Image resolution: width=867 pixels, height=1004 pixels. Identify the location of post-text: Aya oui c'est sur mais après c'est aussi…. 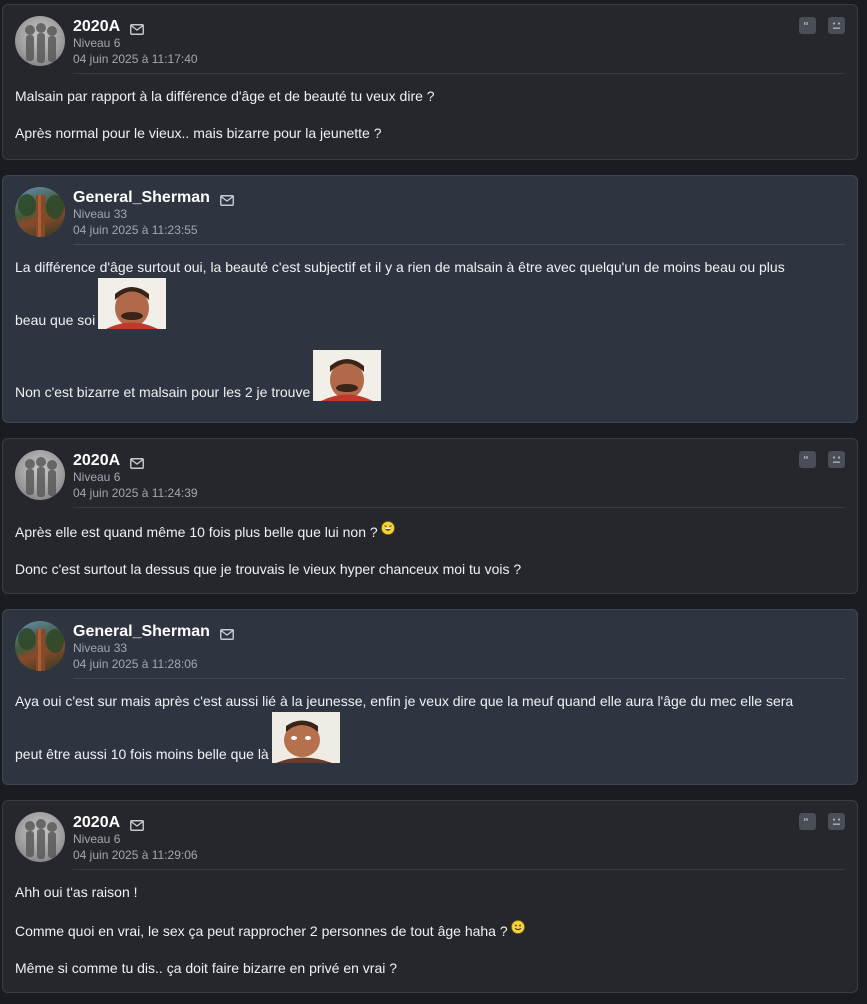
(404, 701).